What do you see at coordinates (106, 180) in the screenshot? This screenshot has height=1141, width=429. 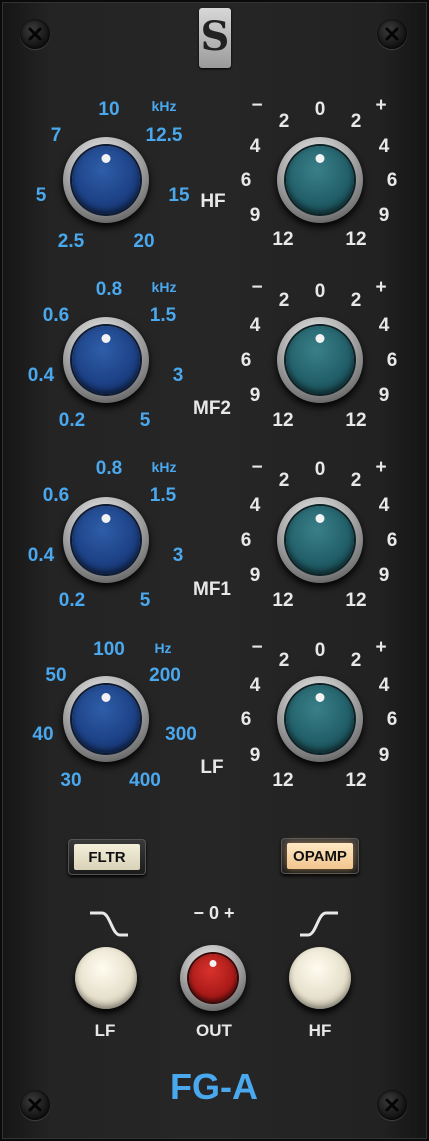 I see `hf-frequency-knob` at bounding box center [106, 180].